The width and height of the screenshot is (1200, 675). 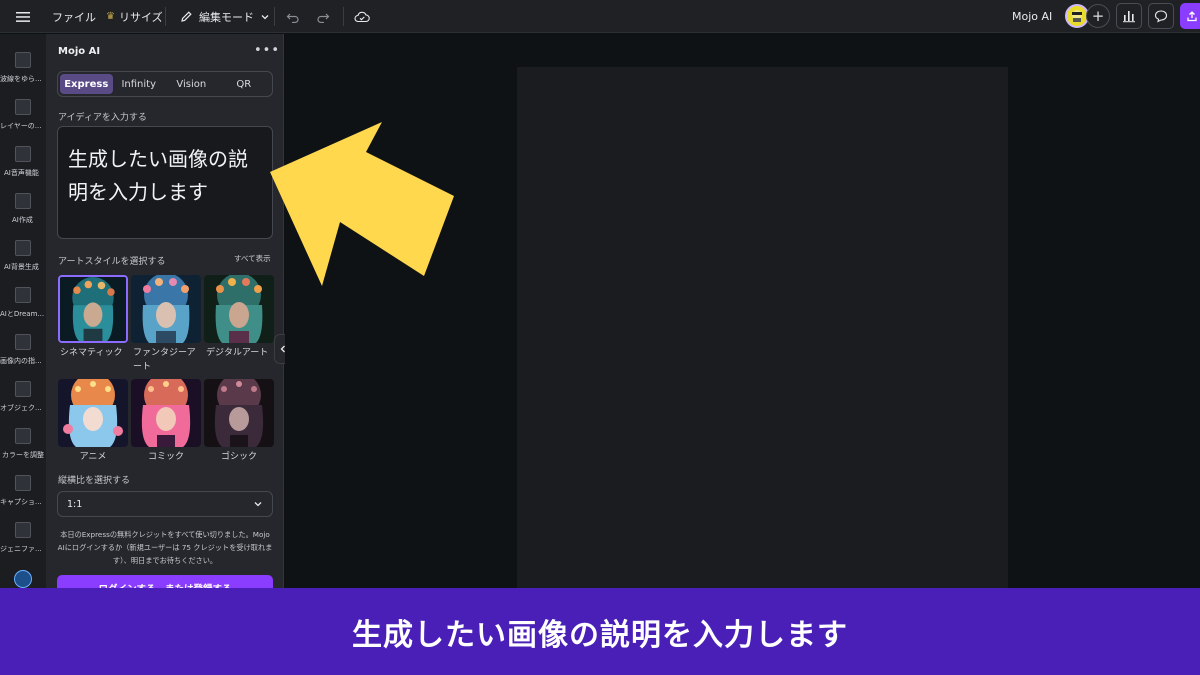 What do you see at coordinates (165, 582) in the screenshot?
I see `login-button: ログインする、または登録する` at bounding box center [165, 582].